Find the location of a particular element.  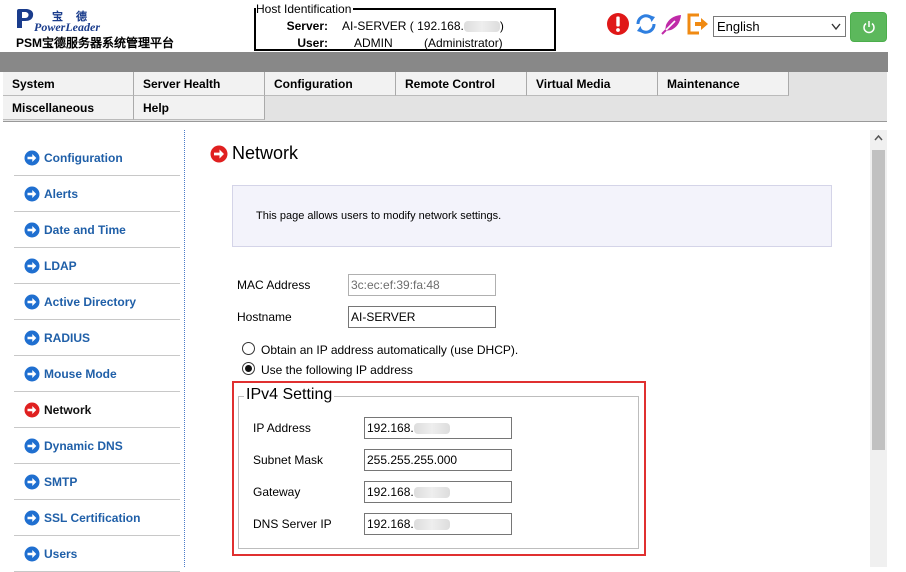

server-value: AI-SERVER ( 192.168.) is located at coordinates (423, 26).